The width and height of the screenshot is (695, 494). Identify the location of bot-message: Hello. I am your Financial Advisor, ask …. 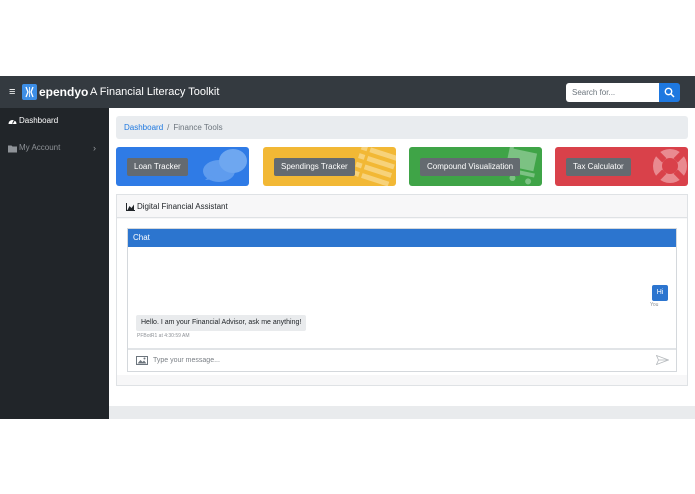
(221, 323).